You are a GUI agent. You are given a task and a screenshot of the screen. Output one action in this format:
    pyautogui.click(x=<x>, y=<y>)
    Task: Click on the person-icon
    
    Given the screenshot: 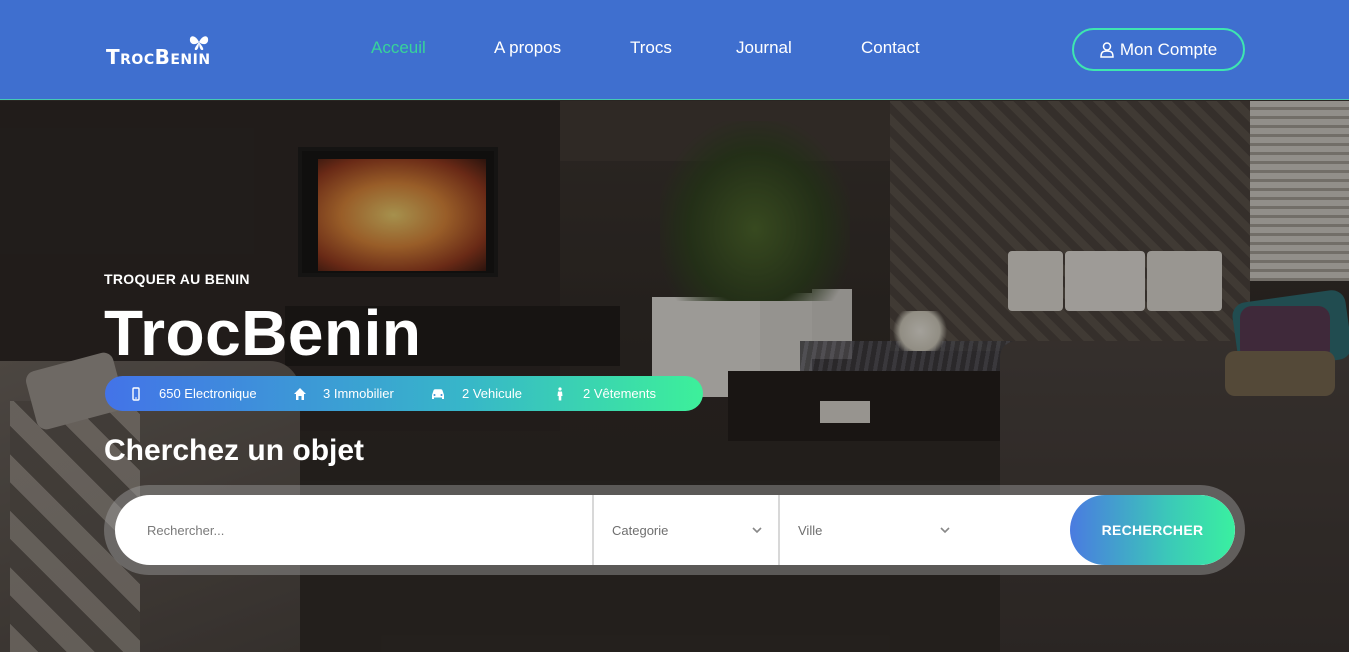 What is the action you would take?
    pyautogui.click(x=560, y=393)
    